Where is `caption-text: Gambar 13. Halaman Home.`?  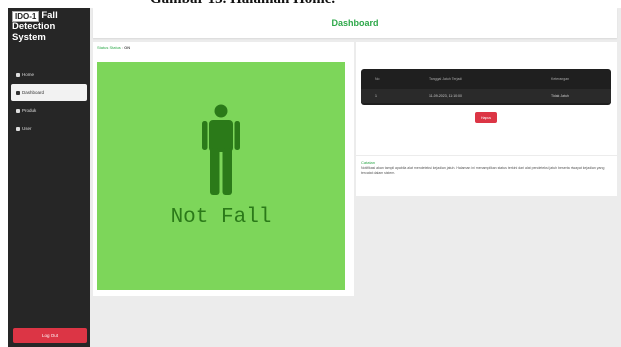
caption-text: Gambar 13. Halaman Home. is located at coordinates (242, 4).